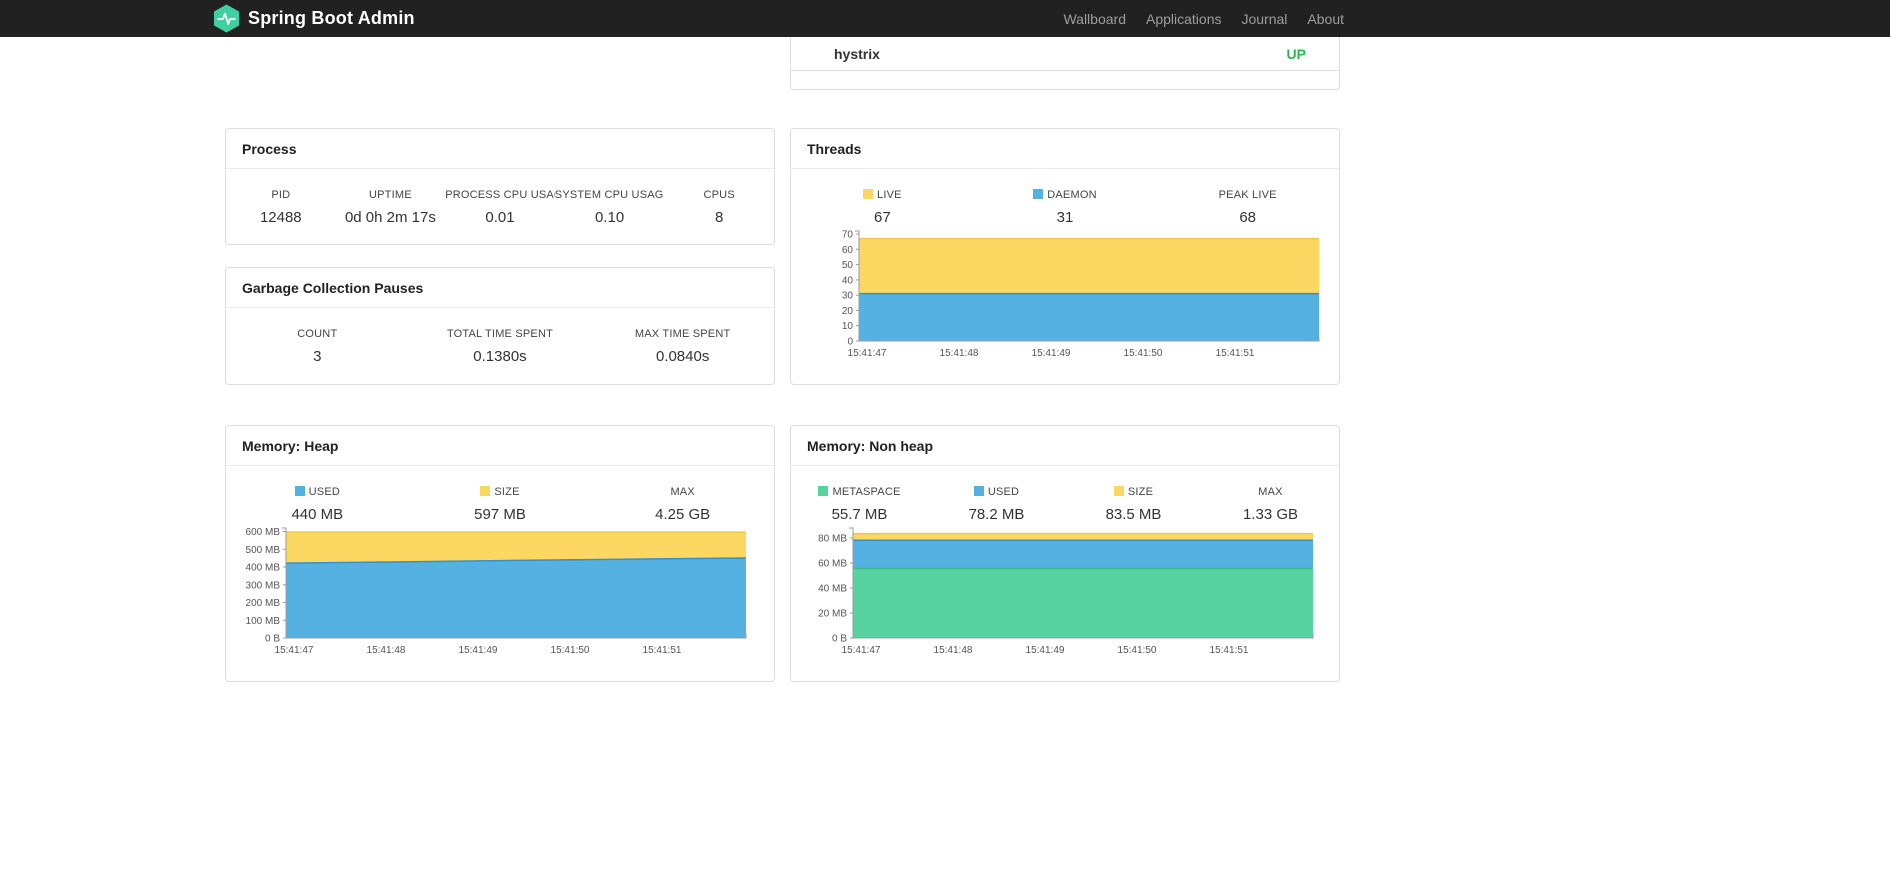  What do you see at coordinates (1184, 19) in the screenshot?
I see `nav-item-applications: Applications` at bounding box center [1184, 19].